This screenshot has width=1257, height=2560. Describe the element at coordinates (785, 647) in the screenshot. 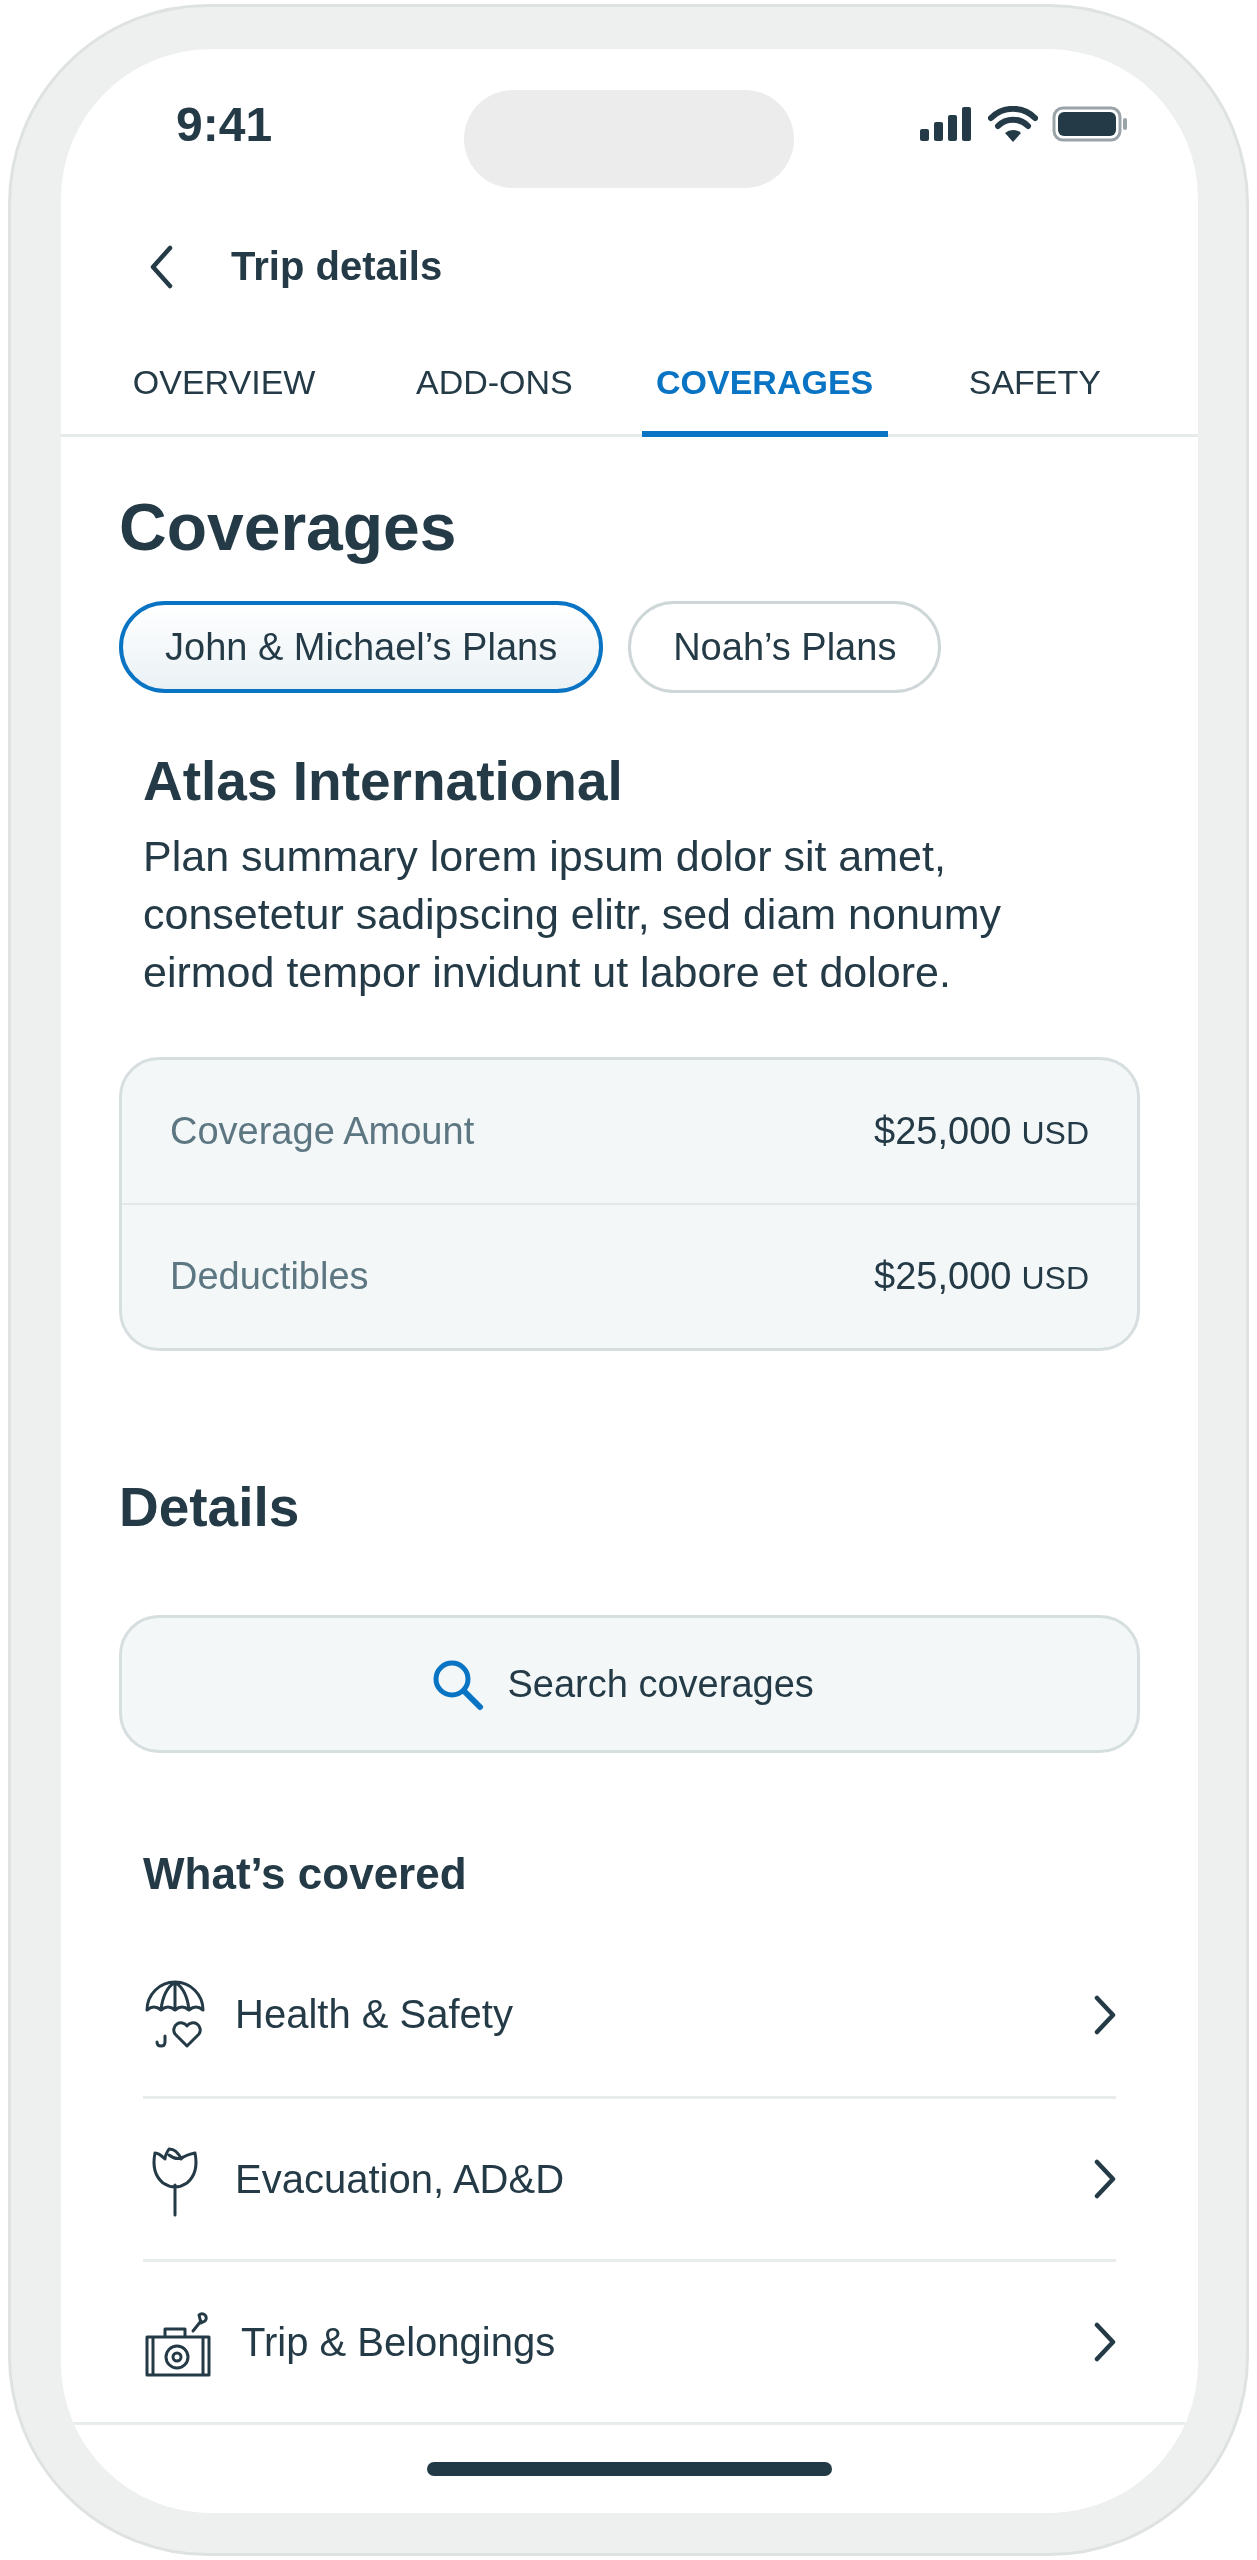

I see `plan-chip: Noah’s Plans` at that location.